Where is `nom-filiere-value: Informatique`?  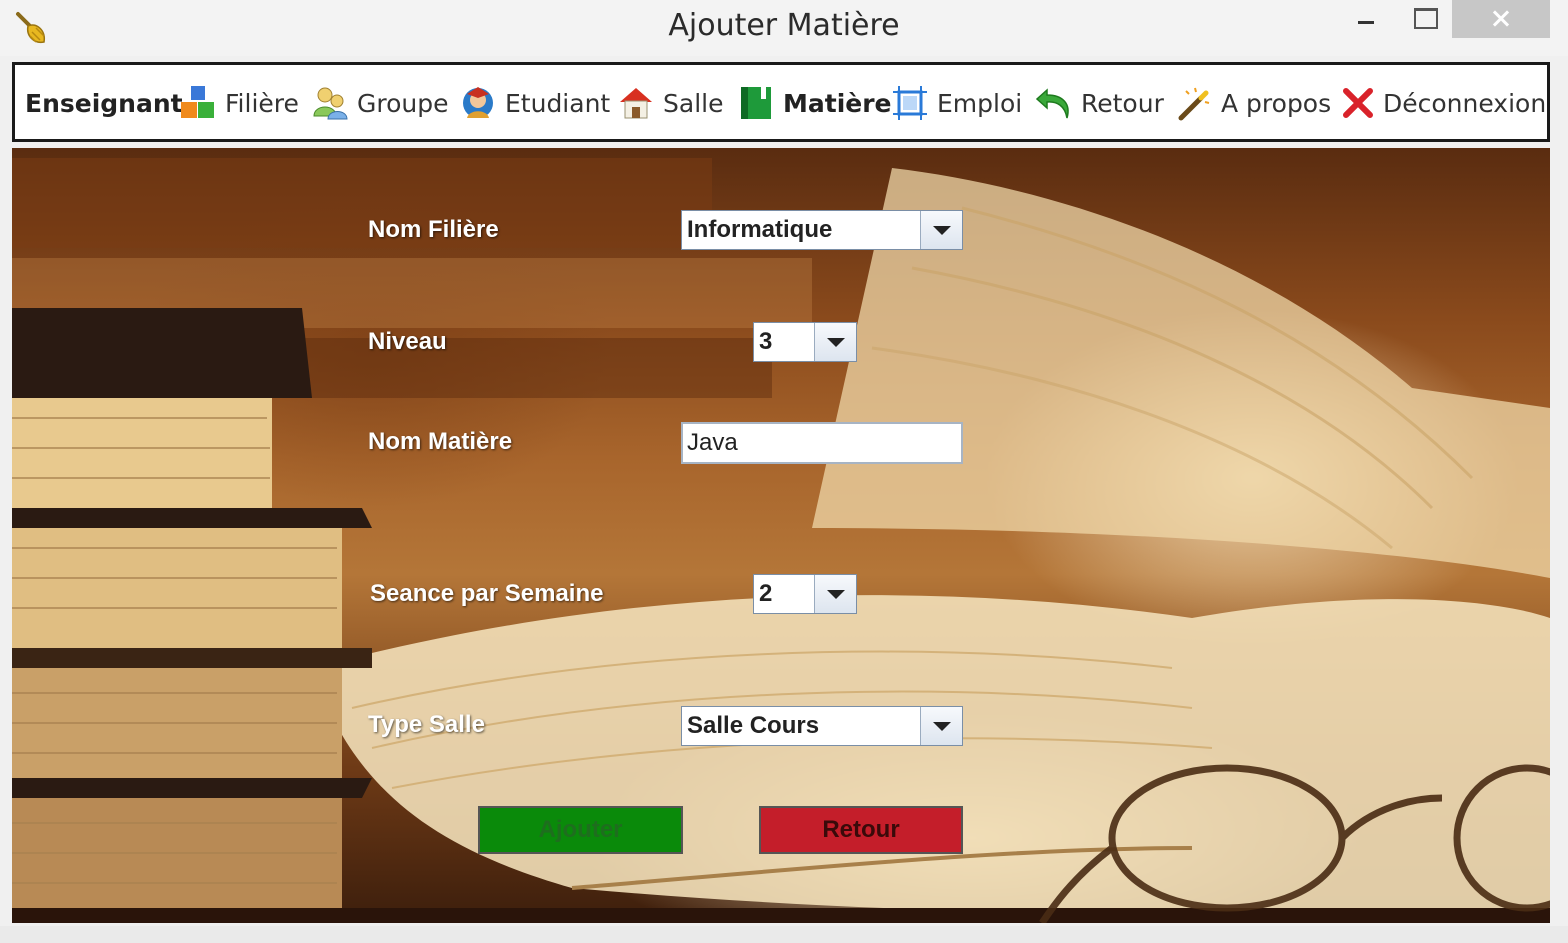 nom-filiere-value: Informatique is located at coordinates (760, 229).